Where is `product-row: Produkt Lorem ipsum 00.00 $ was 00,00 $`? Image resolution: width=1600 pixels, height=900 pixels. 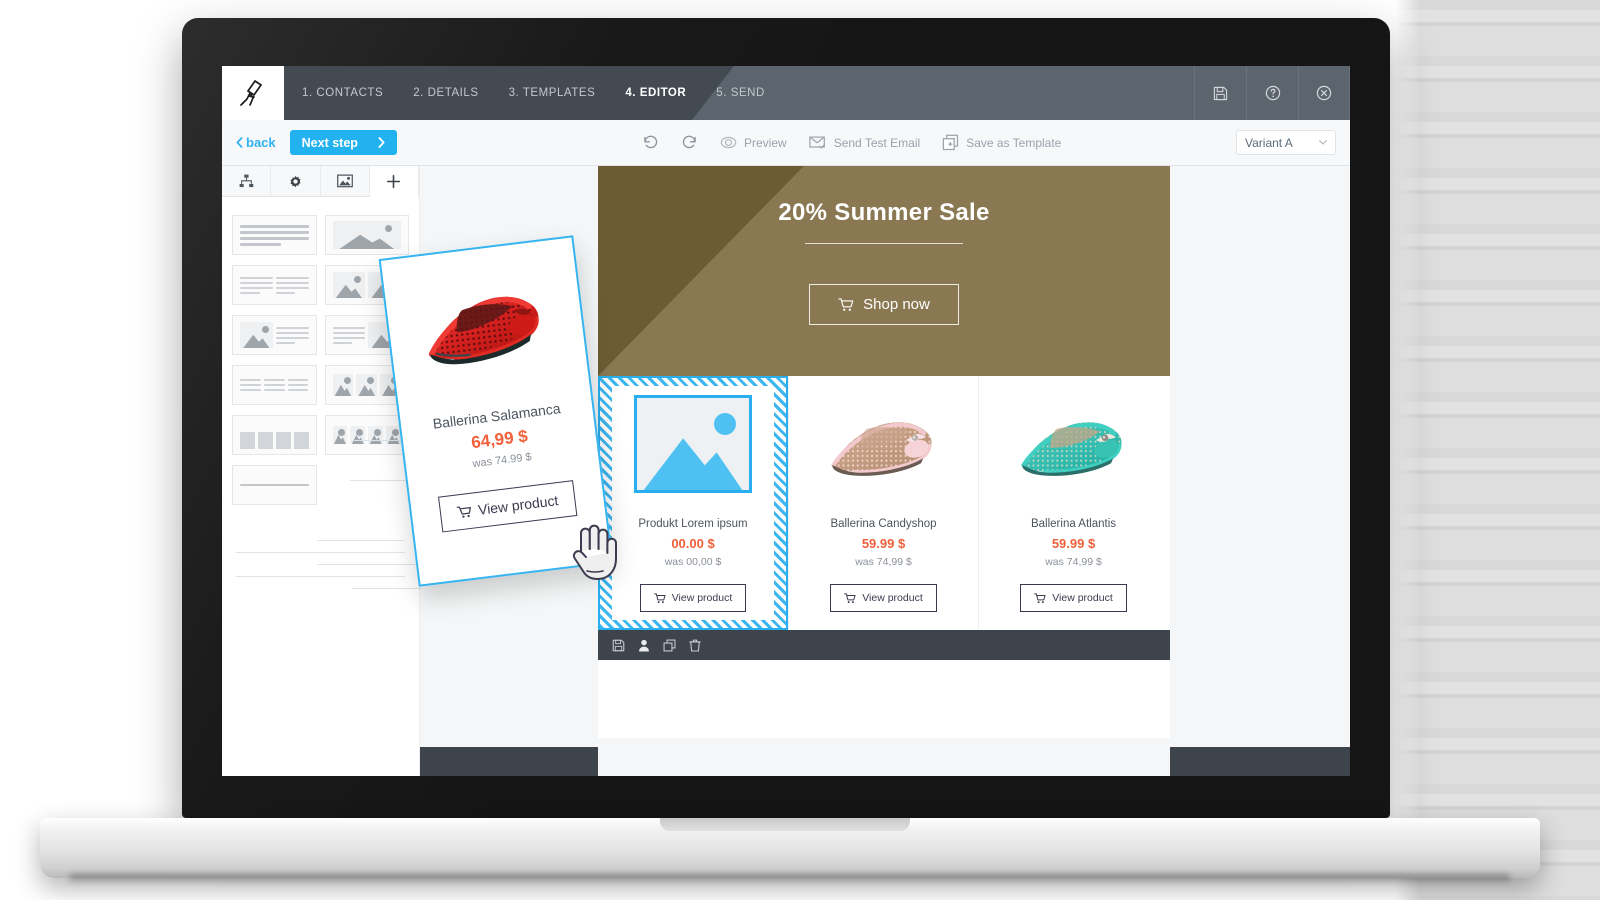 product-row: Produkt Lorem ipsum 00.00 $ was 00,00 $ is located at coordinates (884, 503).